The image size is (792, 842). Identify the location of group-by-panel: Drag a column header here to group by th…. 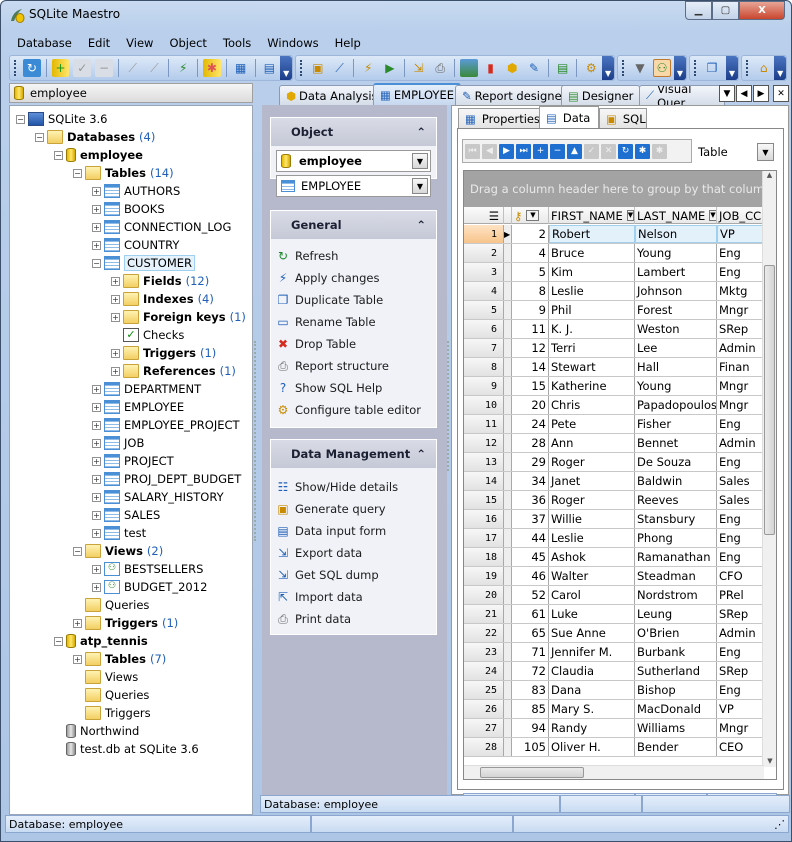
(620, 189).